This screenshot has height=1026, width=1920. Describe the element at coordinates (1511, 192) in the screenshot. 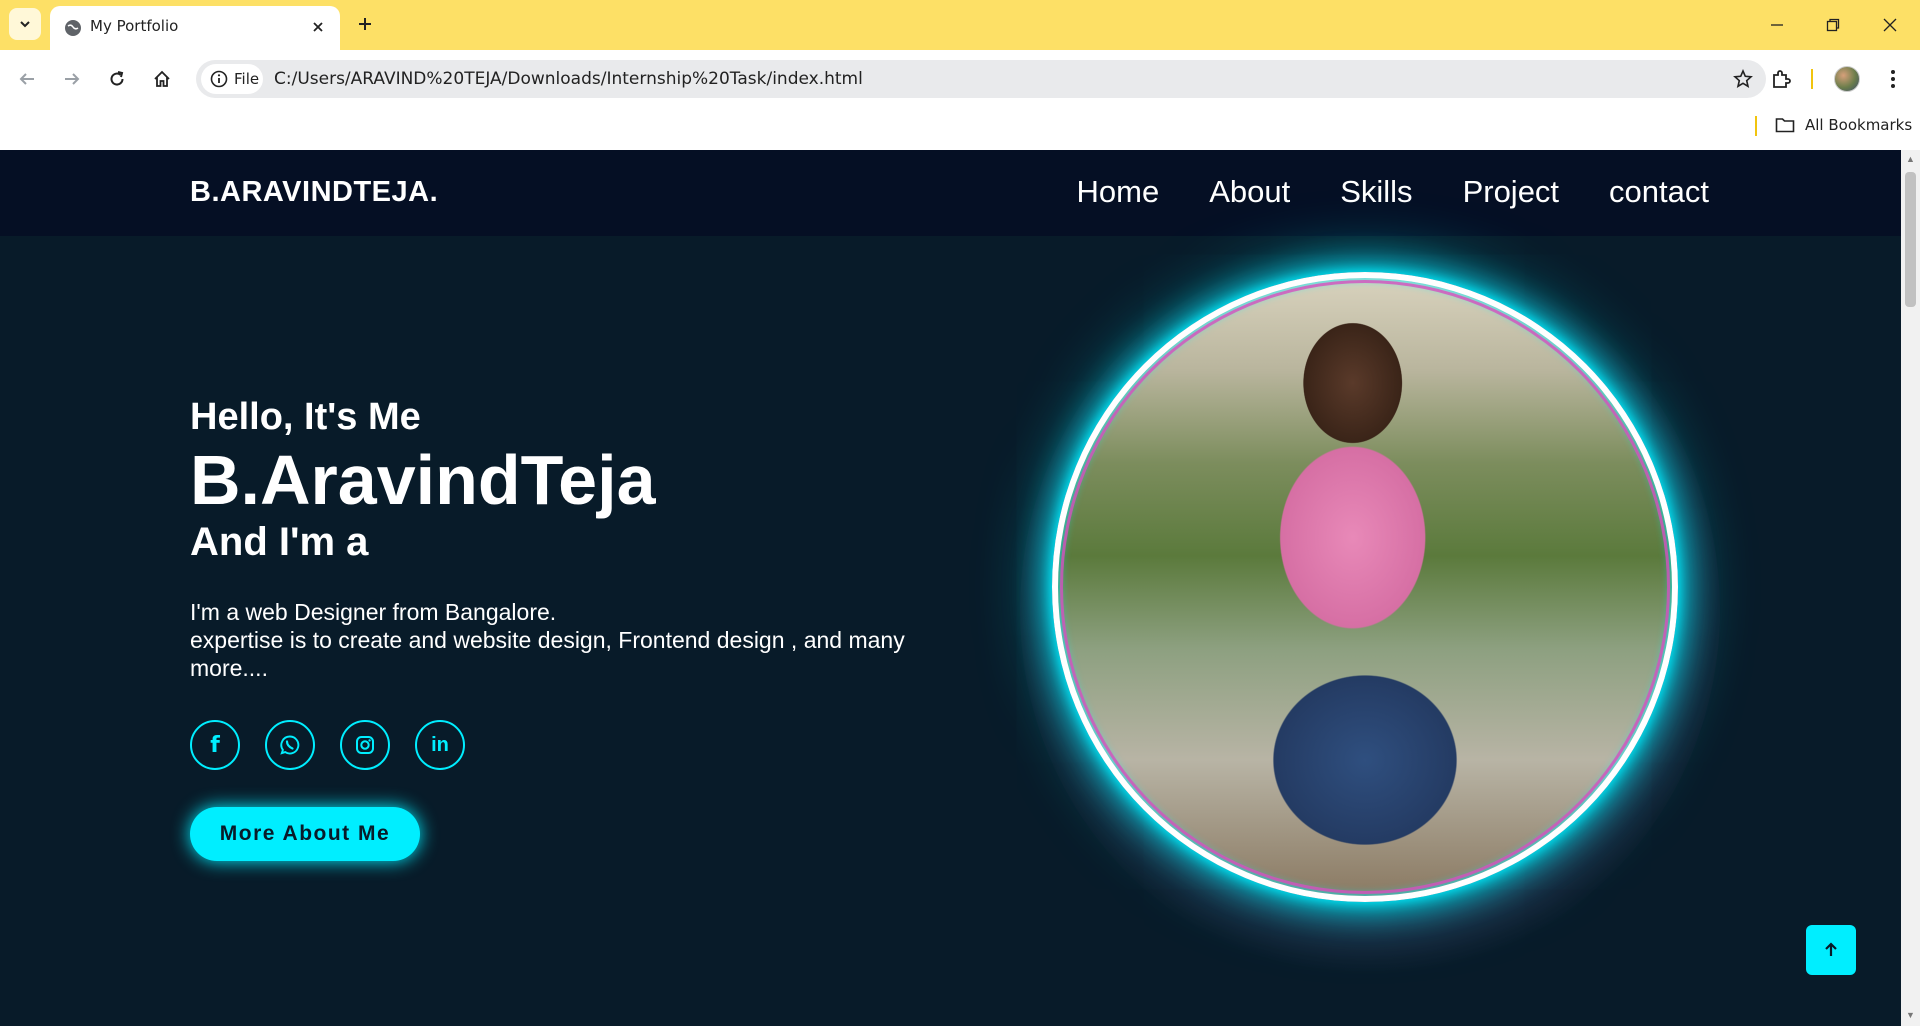

I see `nav-project: Project` at that location.